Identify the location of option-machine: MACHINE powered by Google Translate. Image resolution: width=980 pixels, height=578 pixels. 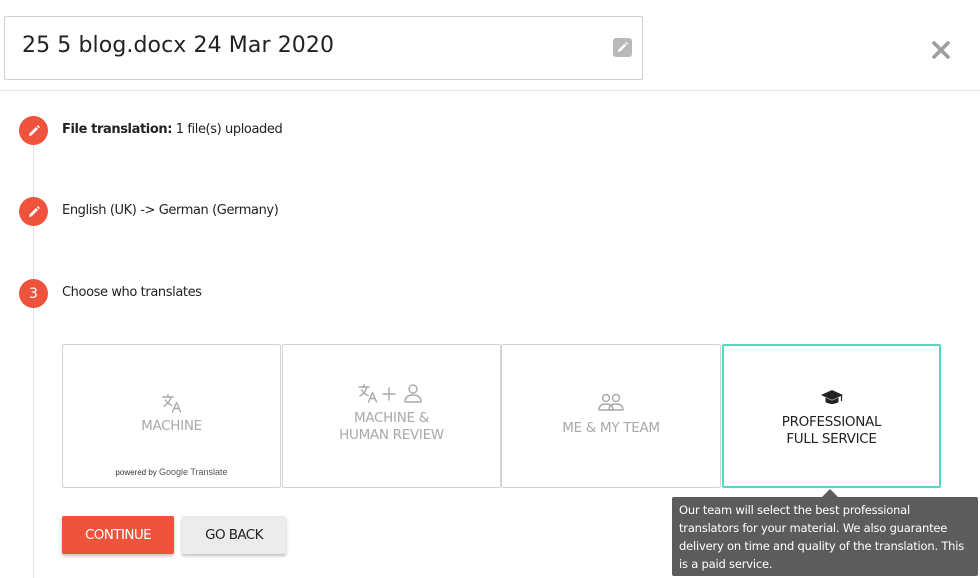
(171, 416).